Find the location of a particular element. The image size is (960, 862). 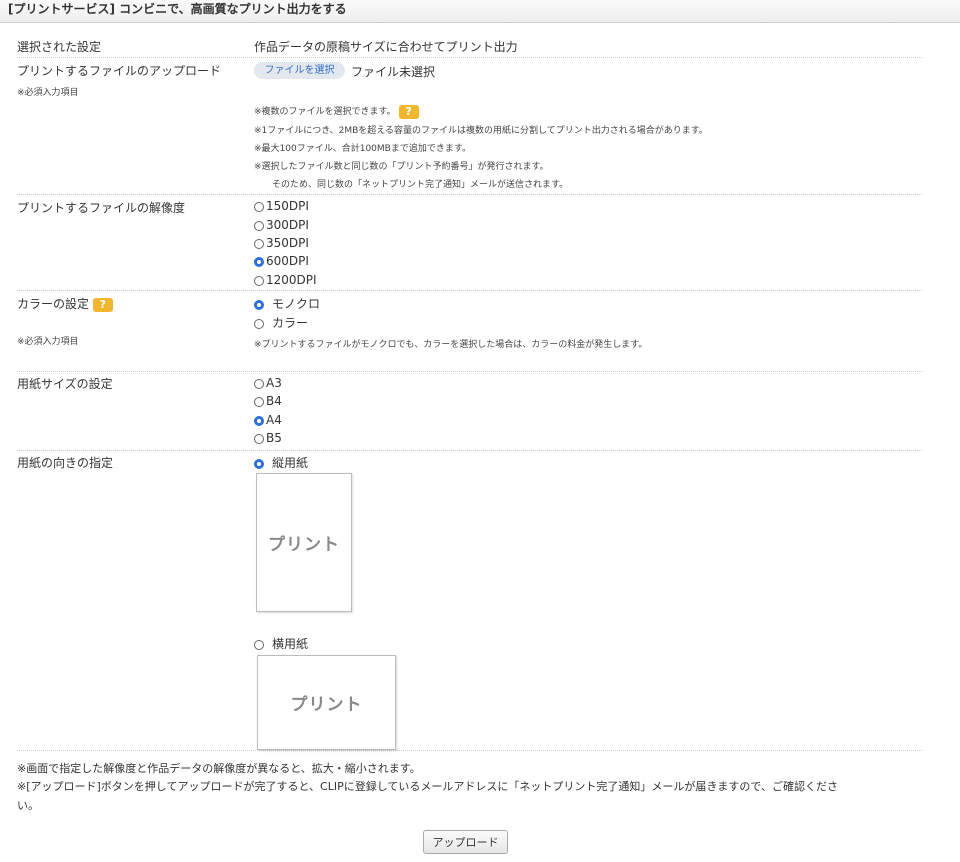

option-label: 1200DPI is located at coordinates (291, 280).